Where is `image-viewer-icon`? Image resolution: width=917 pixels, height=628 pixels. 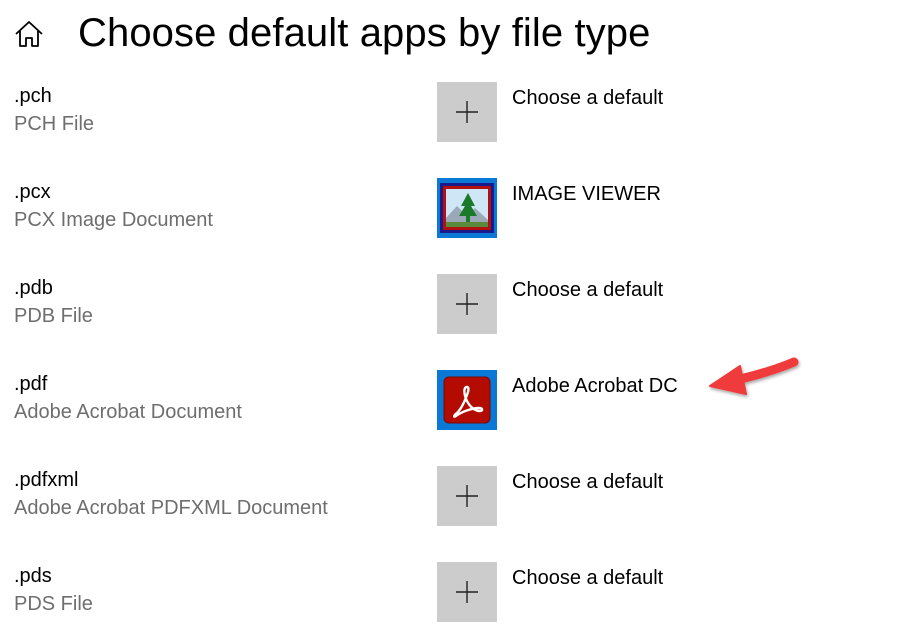
image-viewer-icon is located at coordinates (467, 208).